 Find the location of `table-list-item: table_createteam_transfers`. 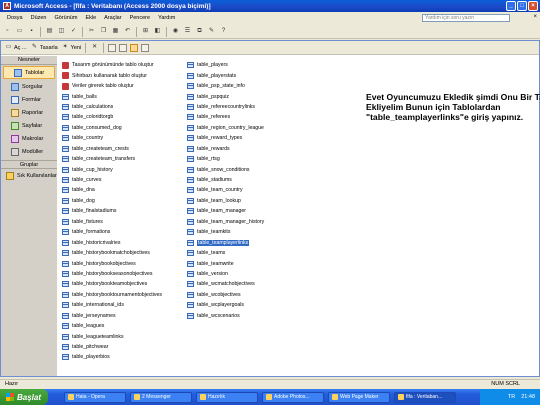

table-list-item: table_createteam_transfers is located at coordinates (112, 159).